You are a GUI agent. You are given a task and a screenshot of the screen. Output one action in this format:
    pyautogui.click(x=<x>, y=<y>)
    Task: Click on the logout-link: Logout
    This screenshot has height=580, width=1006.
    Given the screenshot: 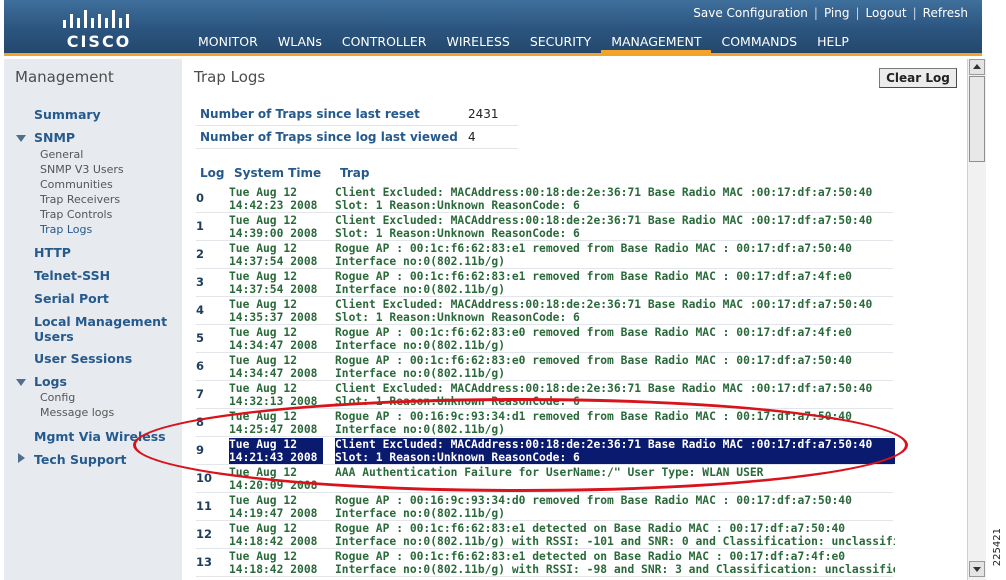 What is the action you would take?
    pyautogui.click(x=886, y=13)
    